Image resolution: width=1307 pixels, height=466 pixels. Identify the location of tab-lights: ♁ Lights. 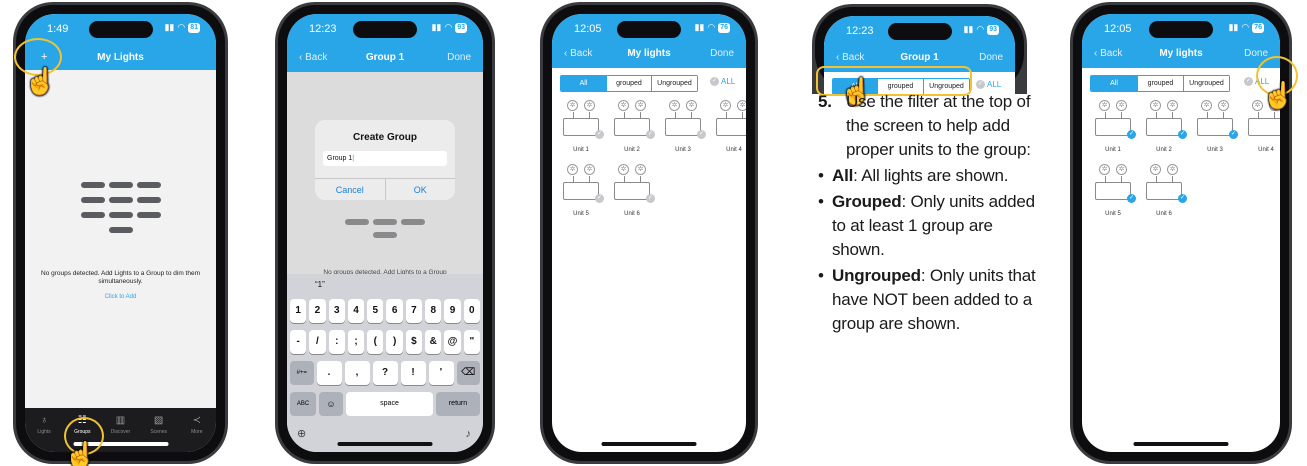
(44, 434).